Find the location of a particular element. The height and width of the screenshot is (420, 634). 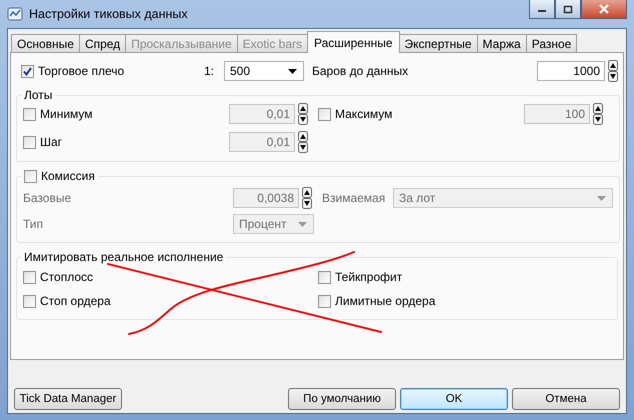

checkbox-label: Стоп ордера is located at coordinates (75, 301).